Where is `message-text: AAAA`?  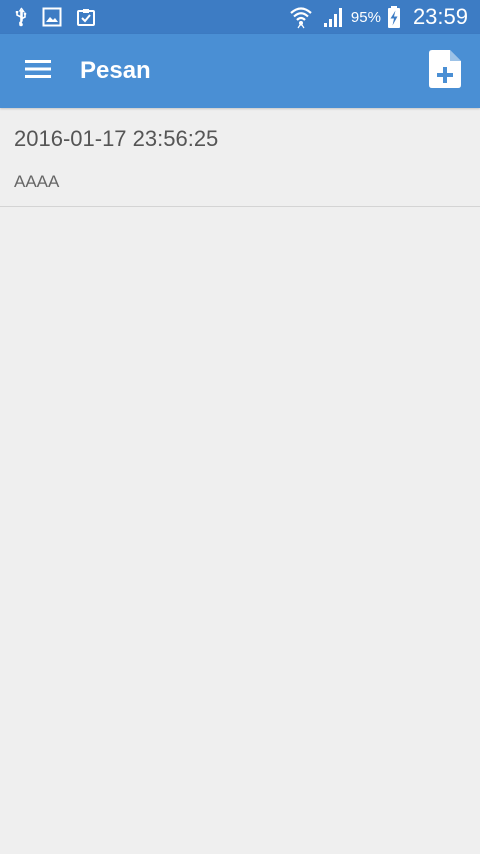 message-text: AAAA is located at coordinates (37, 181).